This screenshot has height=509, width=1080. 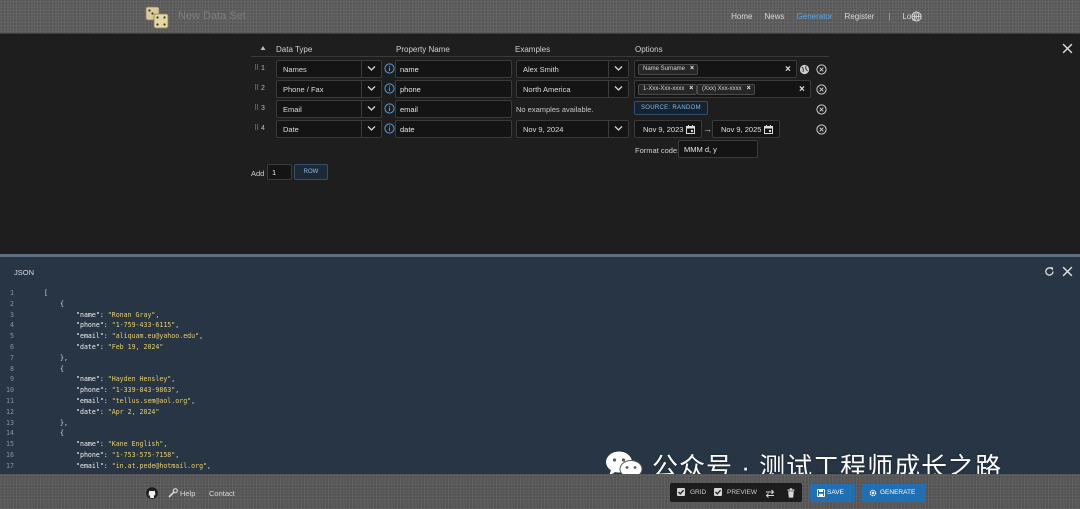 I want to click on json-value: "Kane English", so click(x=135, y=444).